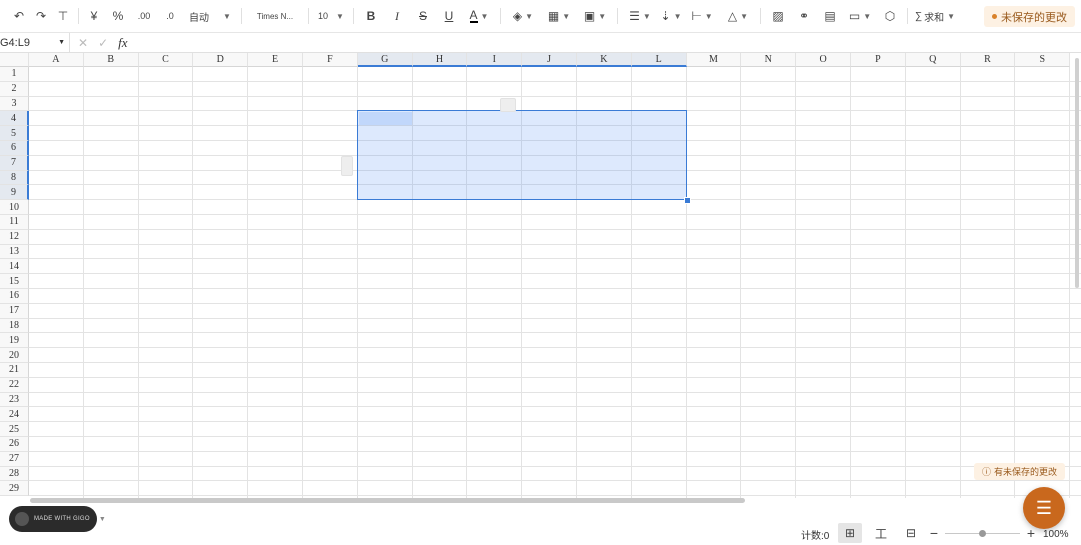 The image size is (1081, 545). I want to click on zoom-slider-handle, so click(982, 533).